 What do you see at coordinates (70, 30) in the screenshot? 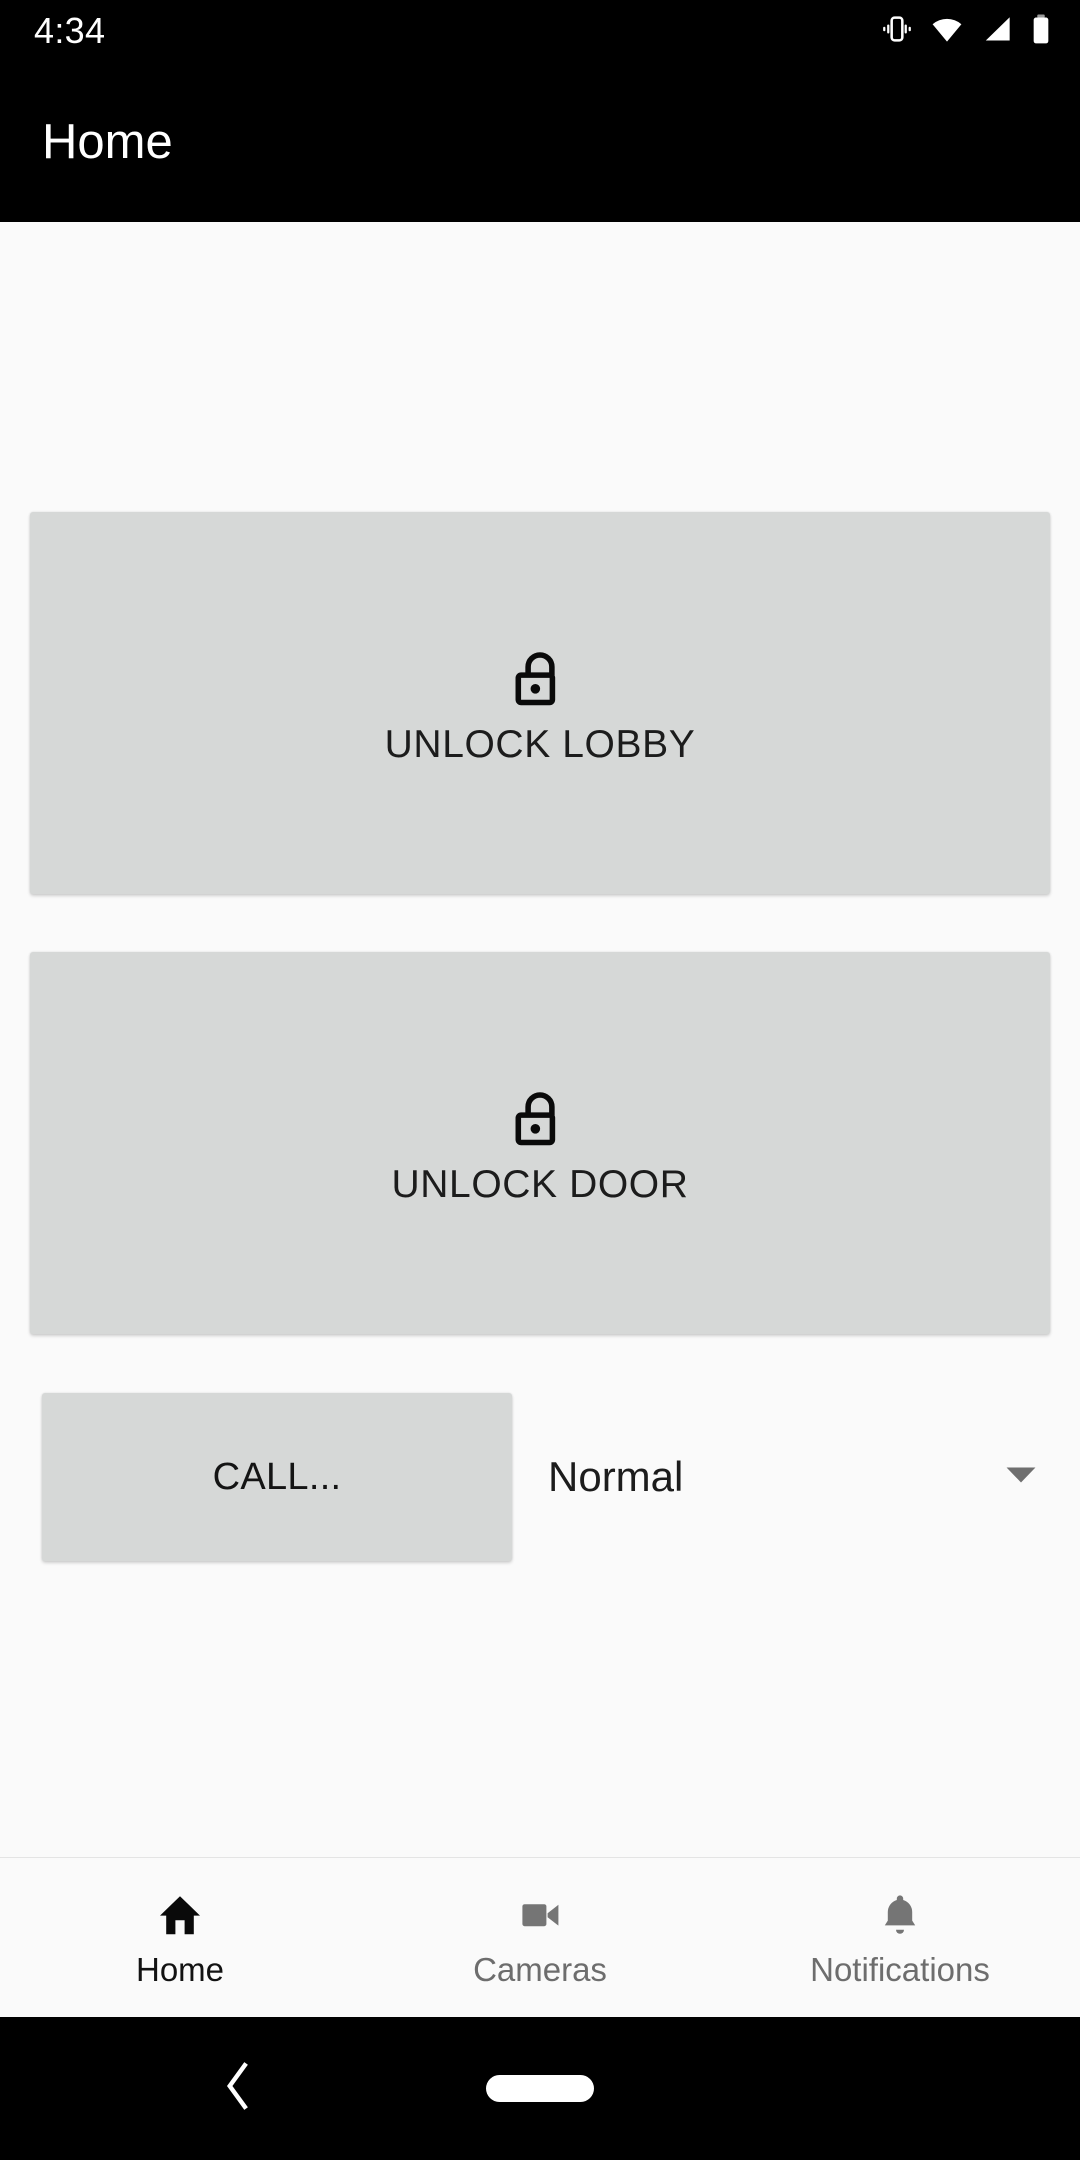
I see `status-bar-clock: 4:34` at bounding box center [70, 30].